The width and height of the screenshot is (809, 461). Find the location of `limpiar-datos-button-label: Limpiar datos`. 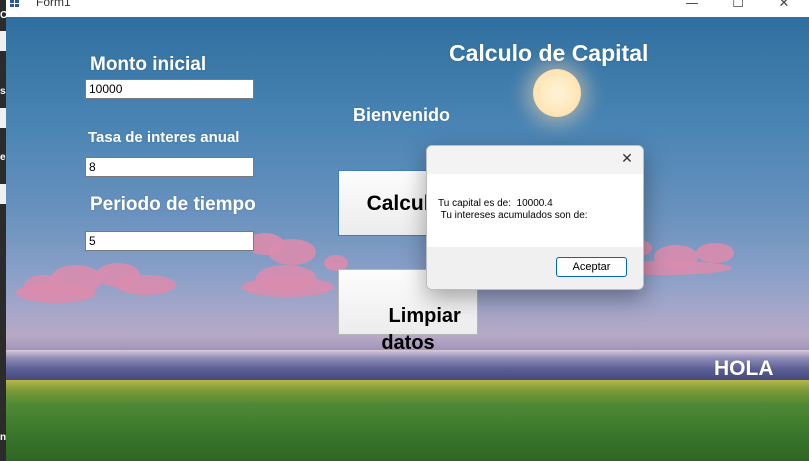

limpiar-datos-button-label: Limpiar datos is located at coordinates (421, 329).